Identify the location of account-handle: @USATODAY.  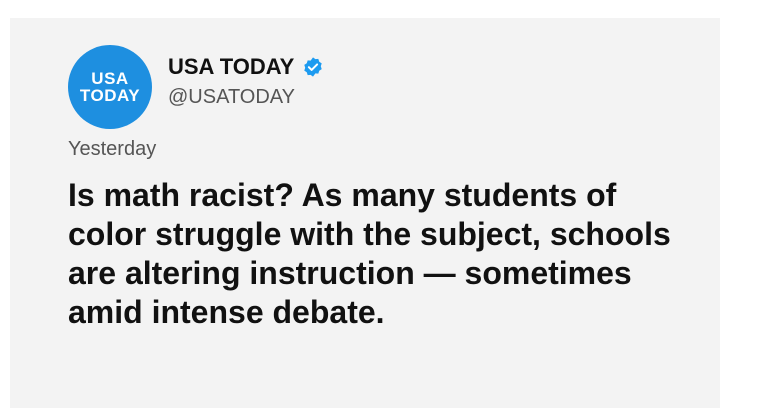
(231, 97).